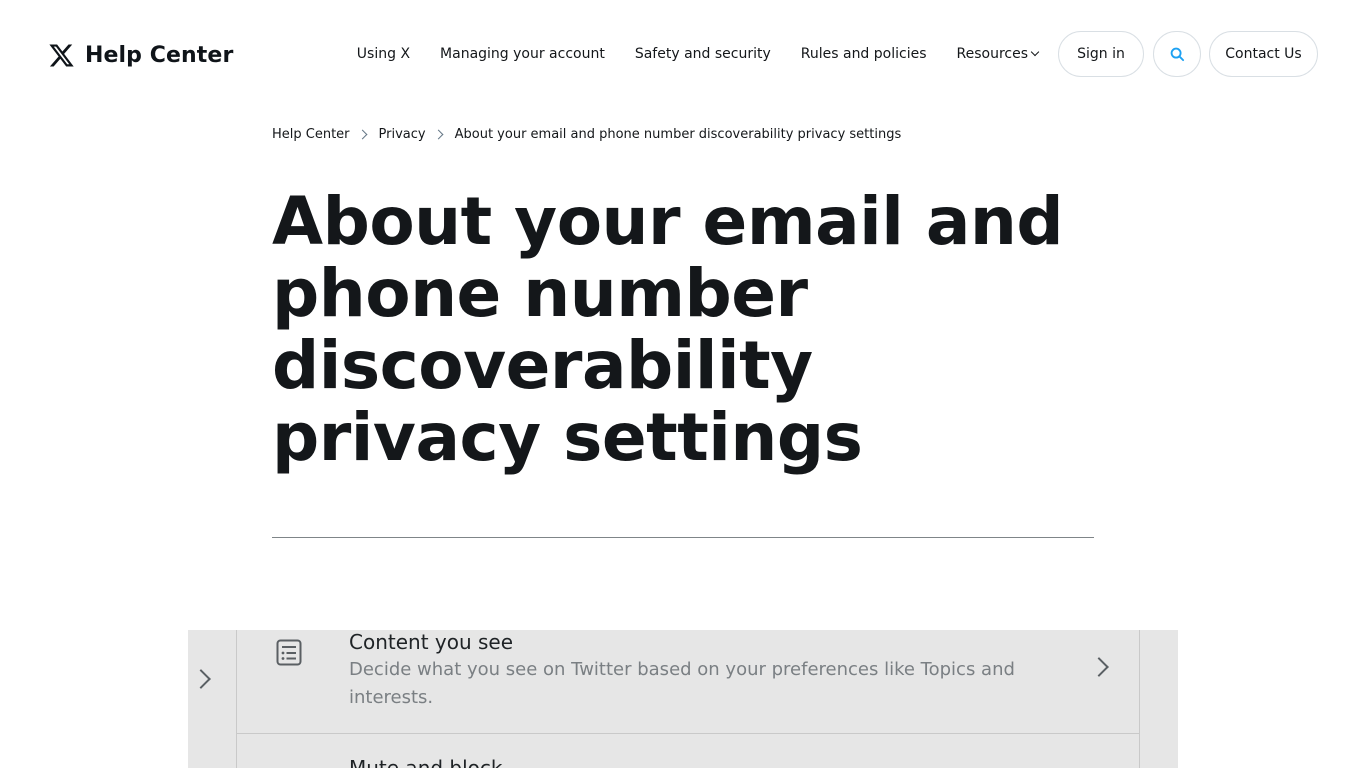 Image resolution: width=1366 pixels, height=768 pixels. What do you see at coordinates (383, 54) in the screenshot?
I see `nav-using-x: Using X` at bounding box center [383, 54].